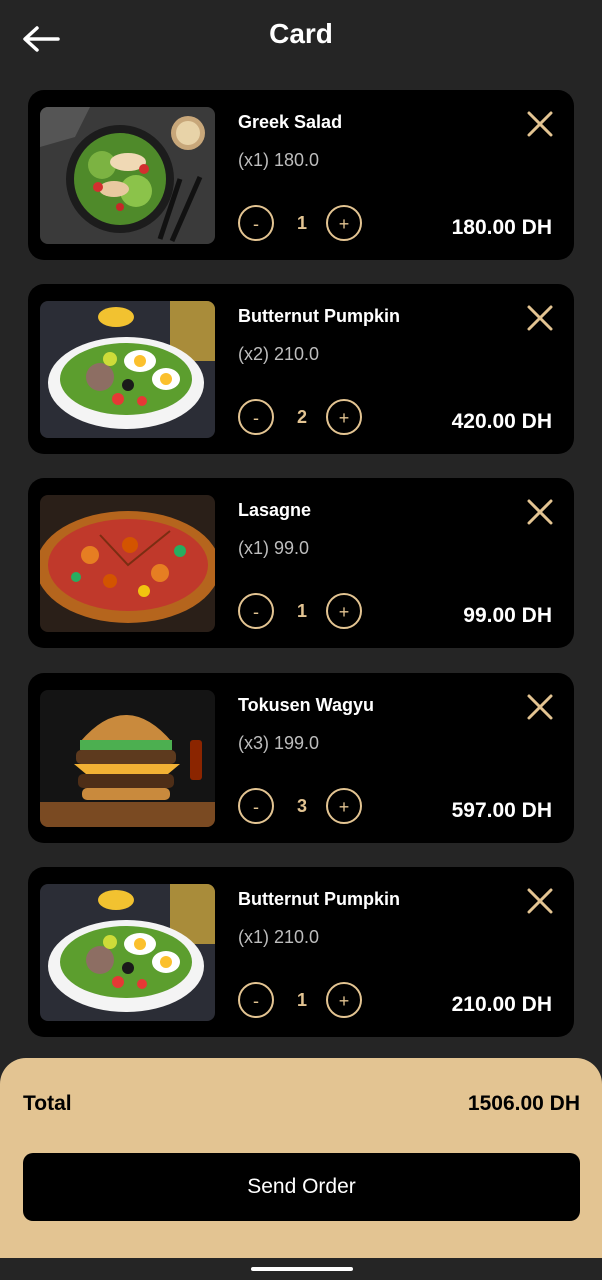  I want to click on item-unit-price: (x2) 210.0, so click(279, 354).